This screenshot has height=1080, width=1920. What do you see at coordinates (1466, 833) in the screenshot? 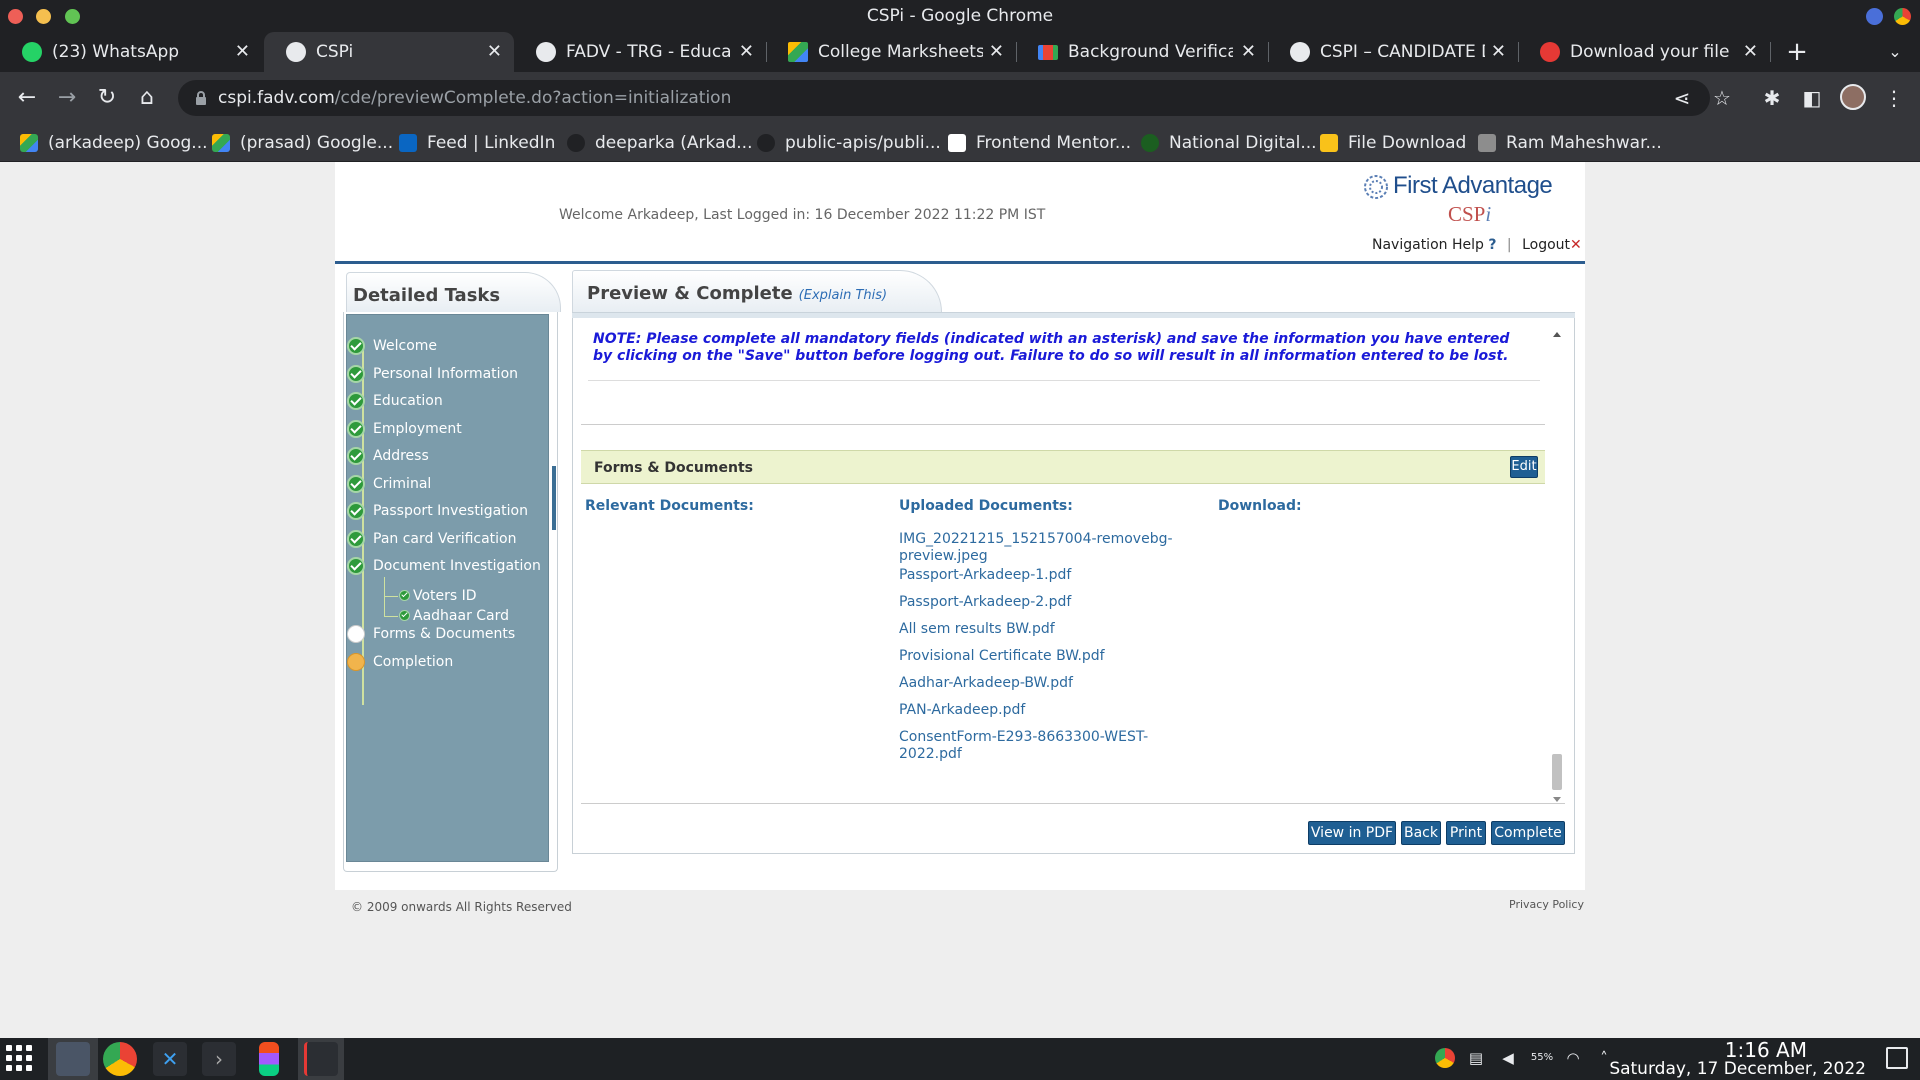
I see `print-button: Print` at bounding box center [1466, 833].